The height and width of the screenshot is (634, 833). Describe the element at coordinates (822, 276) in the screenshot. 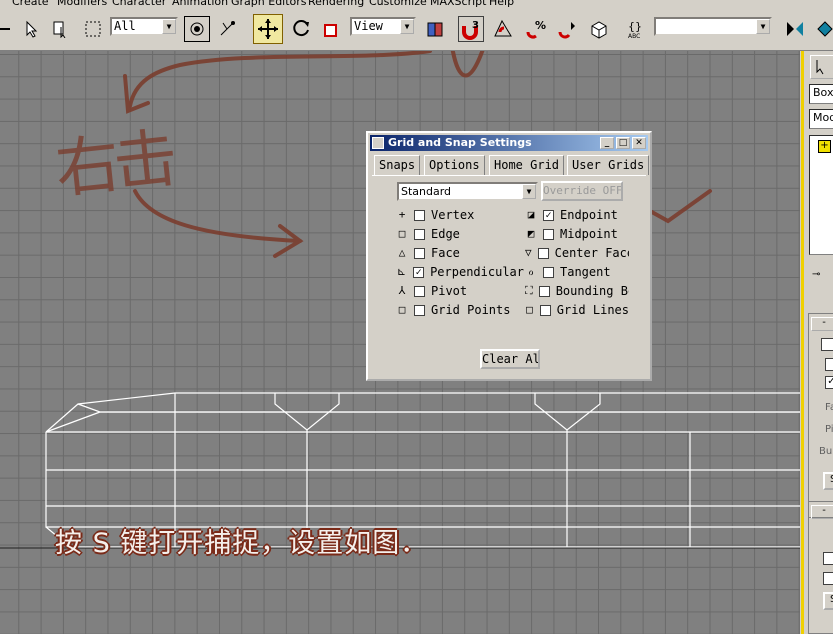

I see `pin-stack-icon: ⊸` at that location.